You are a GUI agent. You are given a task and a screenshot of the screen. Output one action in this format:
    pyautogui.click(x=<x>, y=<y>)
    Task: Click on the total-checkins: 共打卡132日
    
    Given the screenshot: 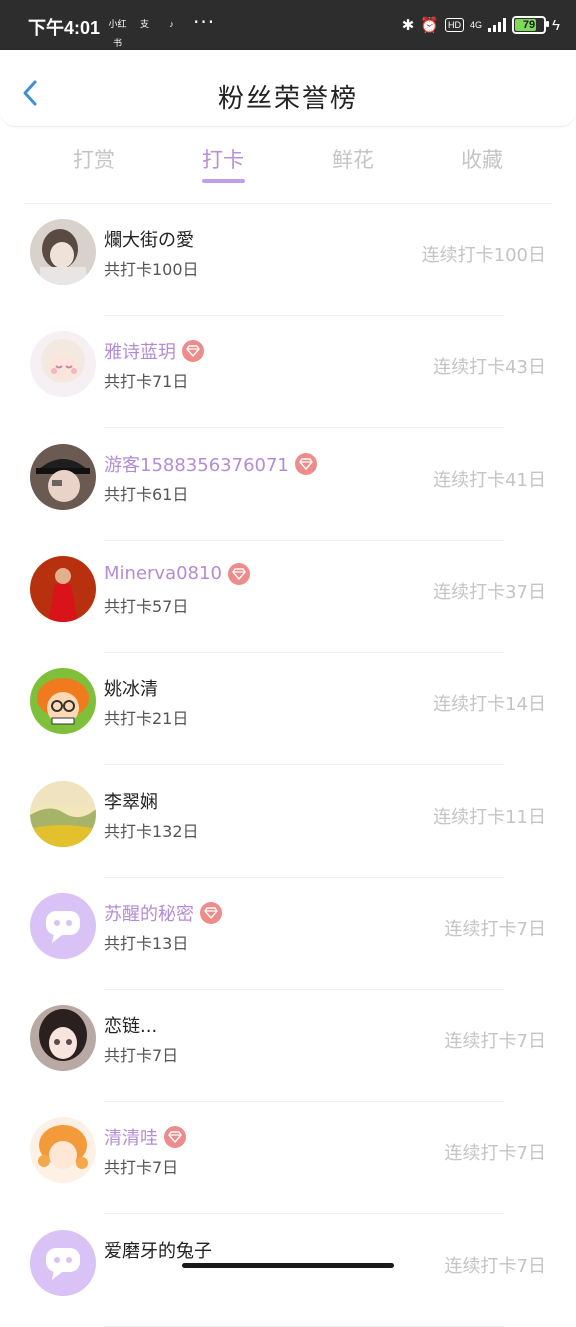 What is the action you would take?
    pyautogui.click(x=151, y=831)
    